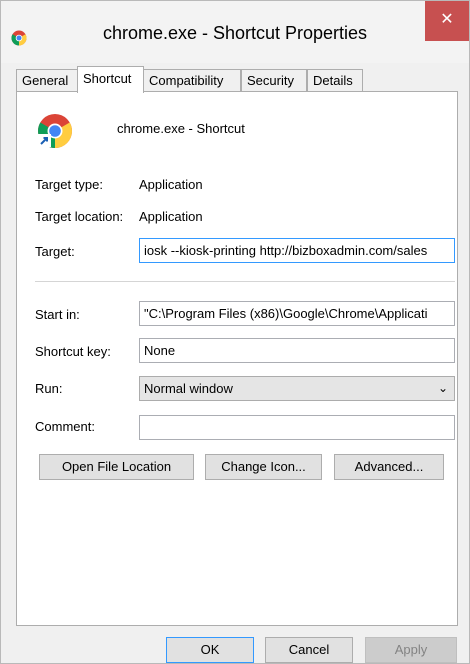 This screenshot has height=664, width=470. What do you see at coordinates (47, 80) in the screenshot?
I see `tab-general: General` at bounding box center [47, 80].